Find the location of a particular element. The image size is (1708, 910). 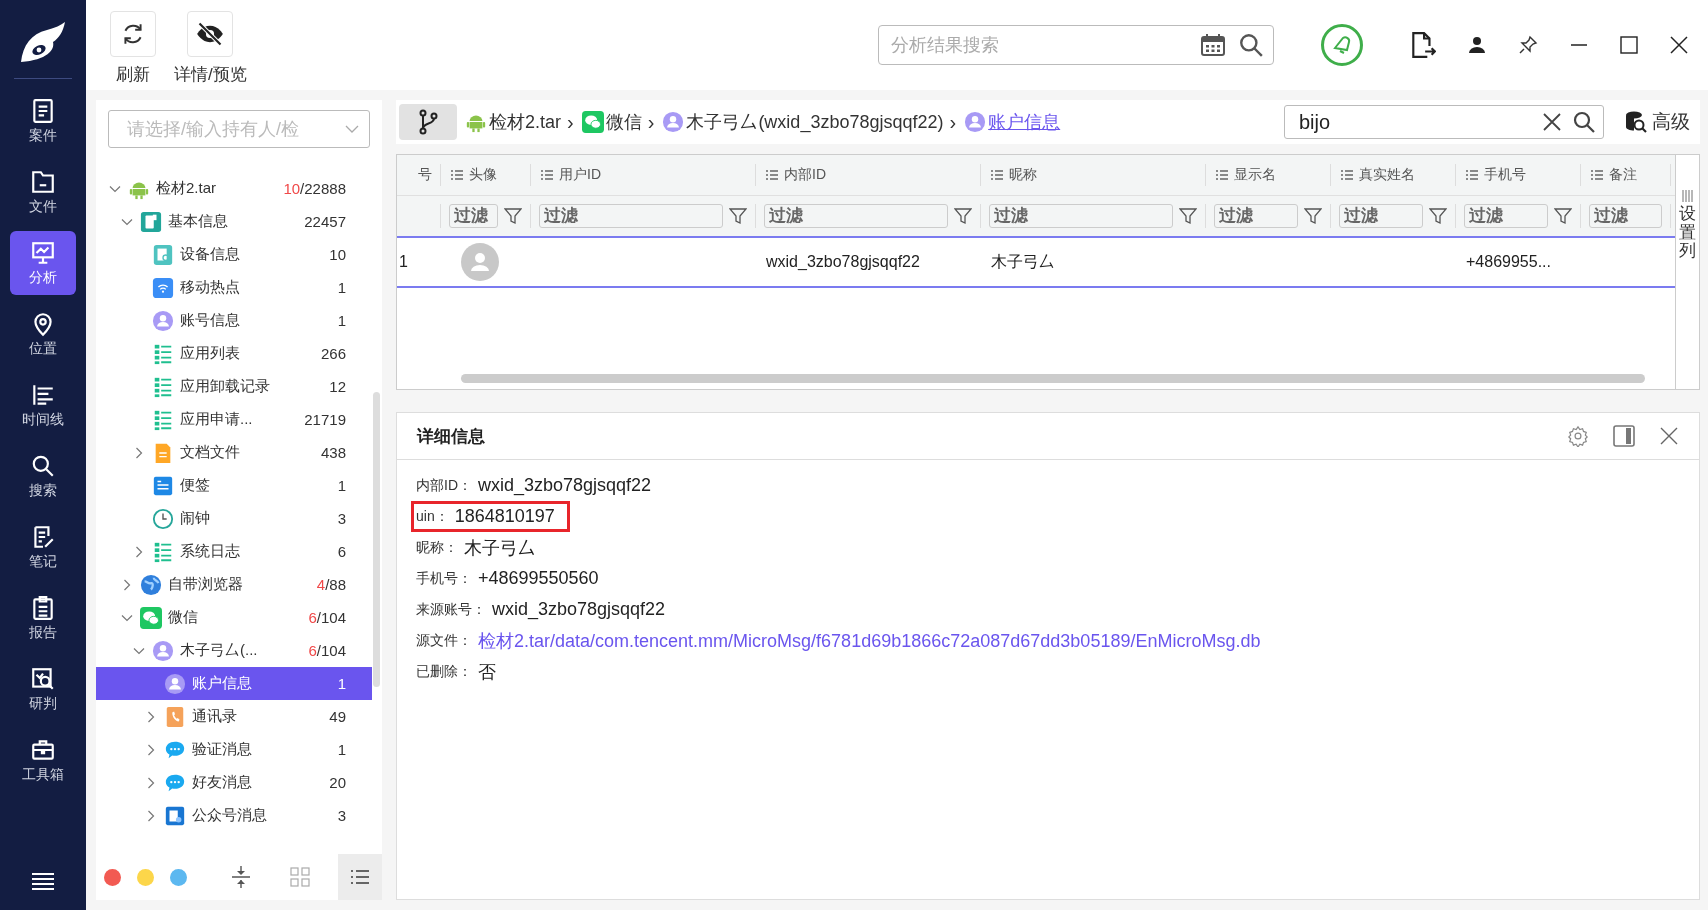

table-cell-text: 木子弓厶 is located at coordinates (1023, 261).